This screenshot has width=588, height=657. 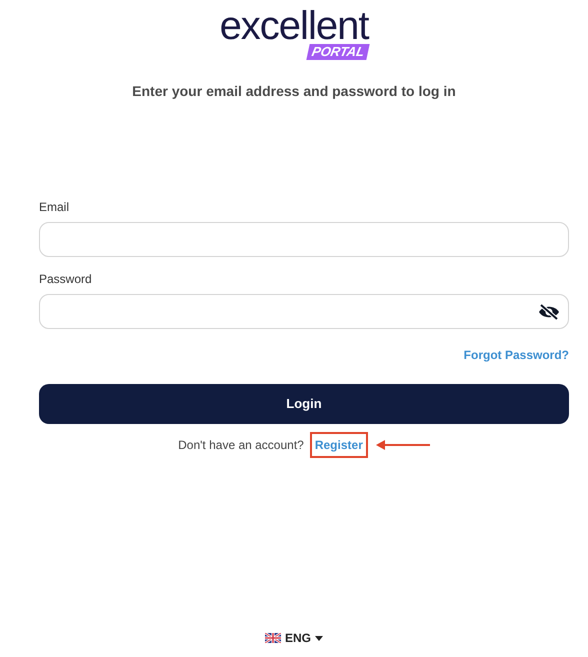 I want to click on field-label: Email, so click(x=54, y=207).